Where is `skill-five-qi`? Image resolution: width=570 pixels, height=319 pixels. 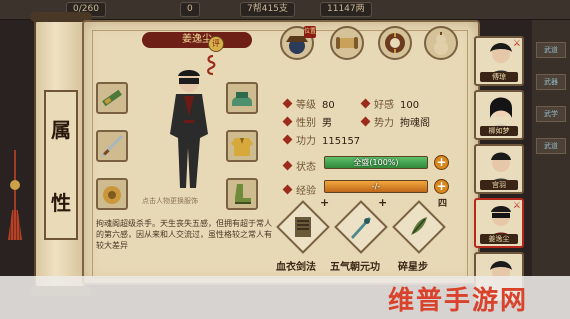
skill-five-qi is located at coordinates (361, 227).